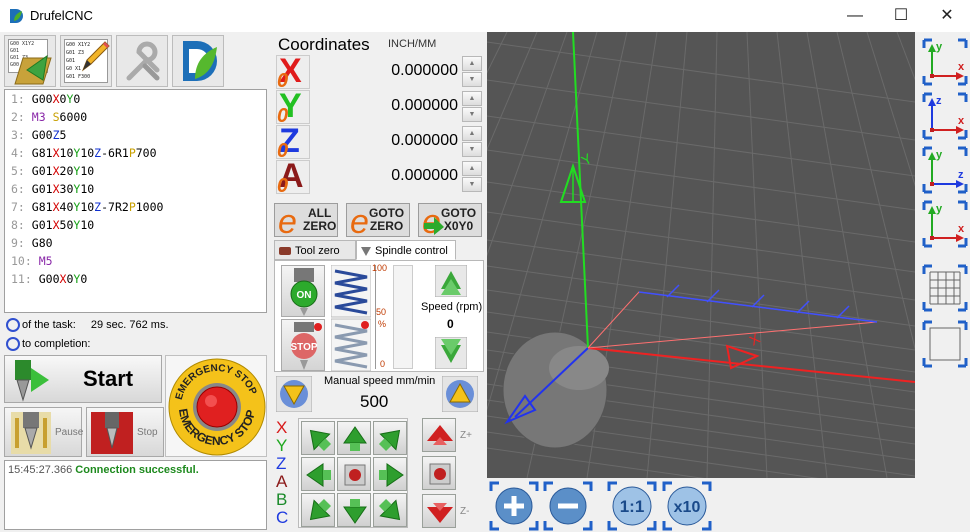 The width and height of the screenshot is (970, 532). Describe the element at coordinates (135, 279) in the screenshot. I see `gcode-line: 11: G00X0Y0` at that location.